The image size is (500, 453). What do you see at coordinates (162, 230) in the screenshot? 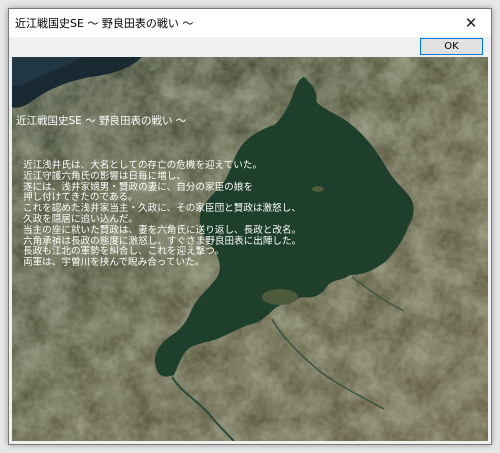
I see `story-line: 当主の座に就いた賢政は、妻を六角氏に送り返し、長政と改名。` at bounding box center [162, 230].